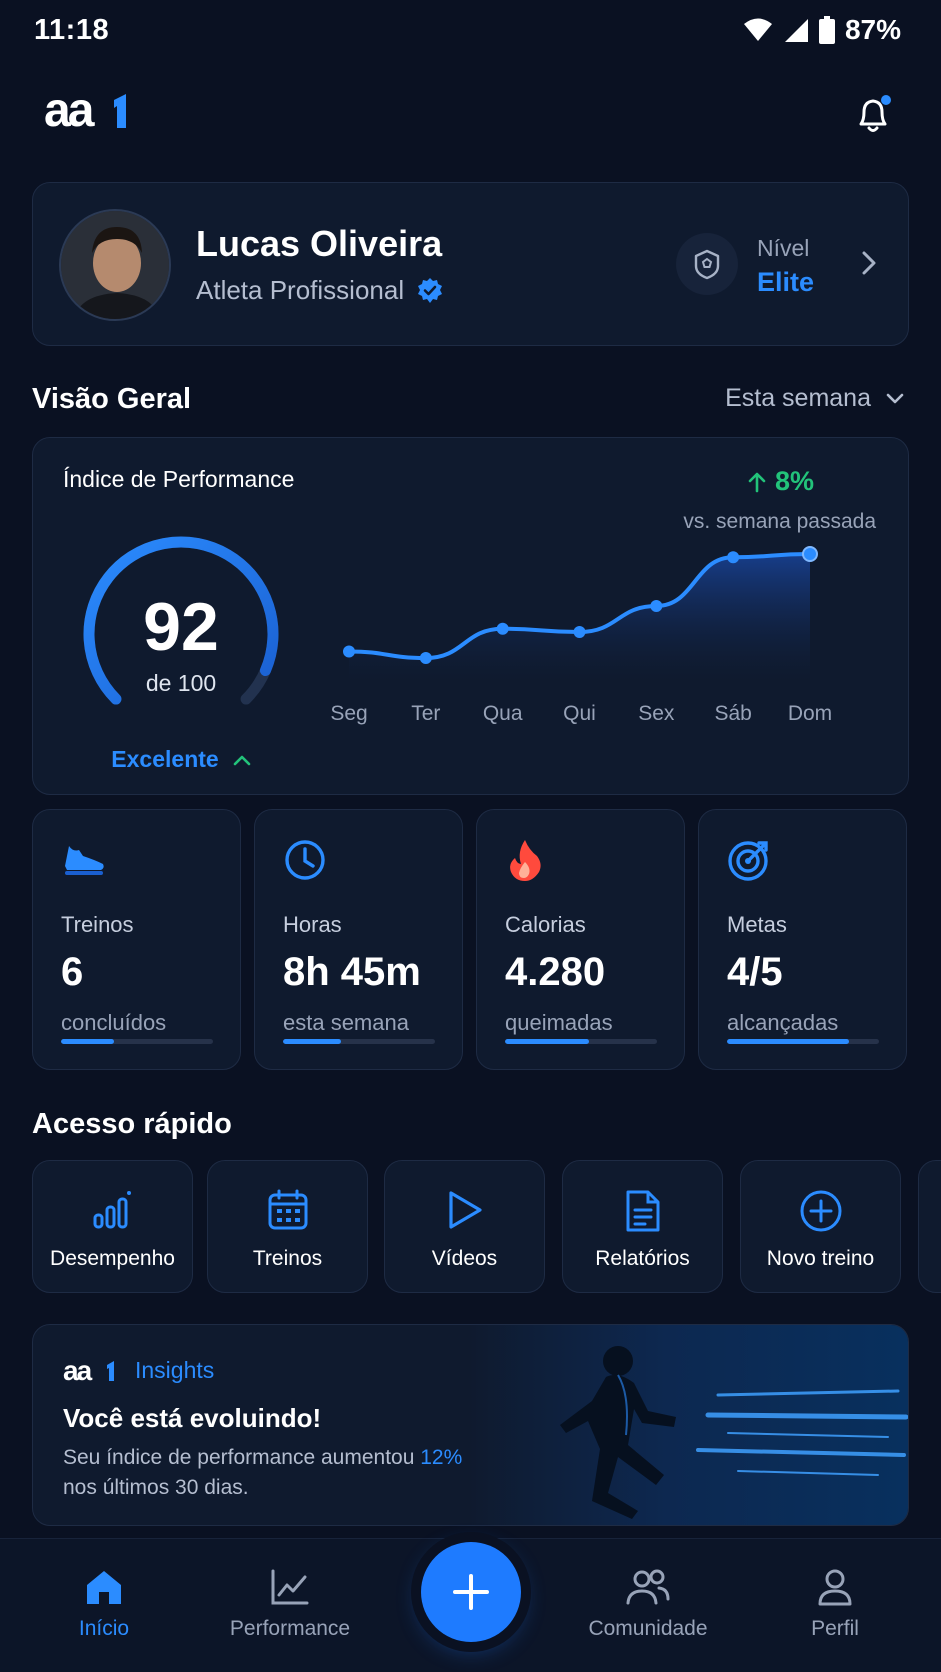 Image resolution: width=941 pixels, height=1672 pixels. What do you see at coordinates (749, 862) in the screenshot?
I see `target-icon` at bounding box center [749, 862].